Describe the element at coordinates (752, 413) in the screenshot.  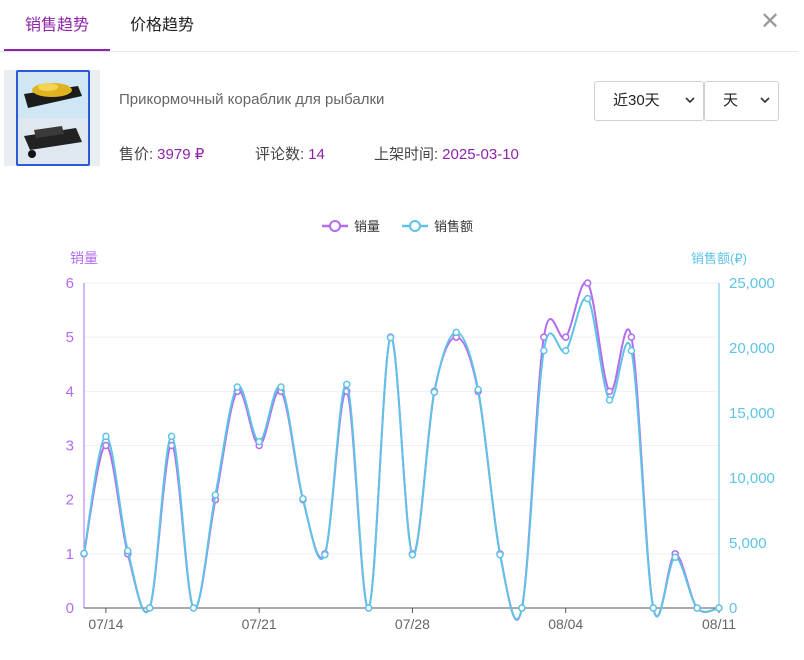
I see `y-right-tick-label: 15,000` at that location.